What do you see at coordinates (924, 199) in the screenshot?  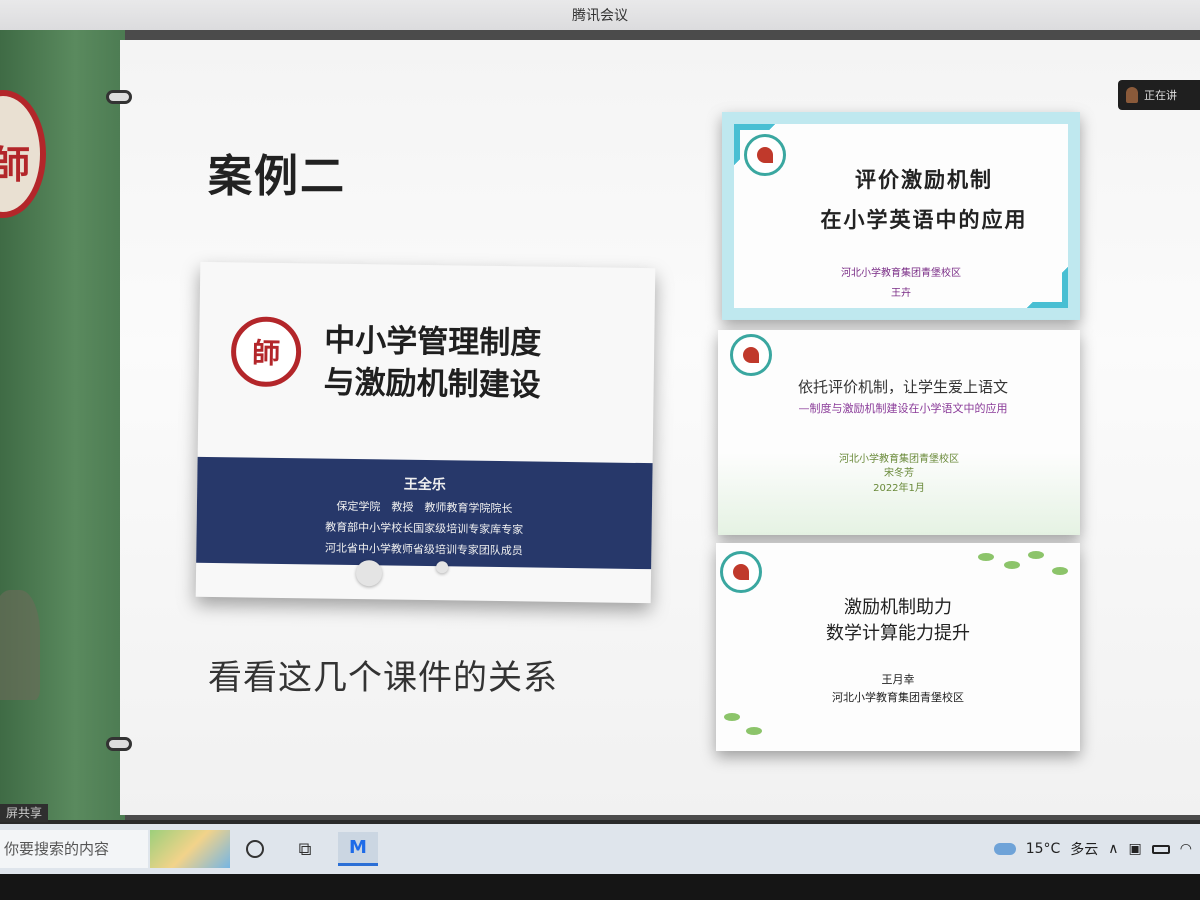 I see `thumb-title: 评价激励机制 在小学英语中的应用` at bounding box center [924, 199].